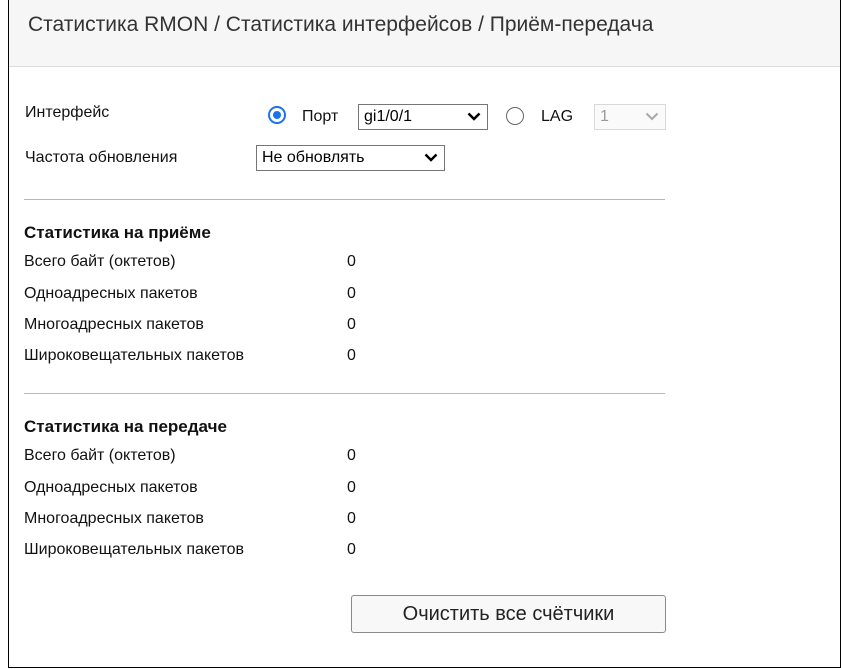  What do you see at coordinates (557, 117) in the screenshot?
I see `lag-radio-label: LAG` at bounding box center [557, 117].